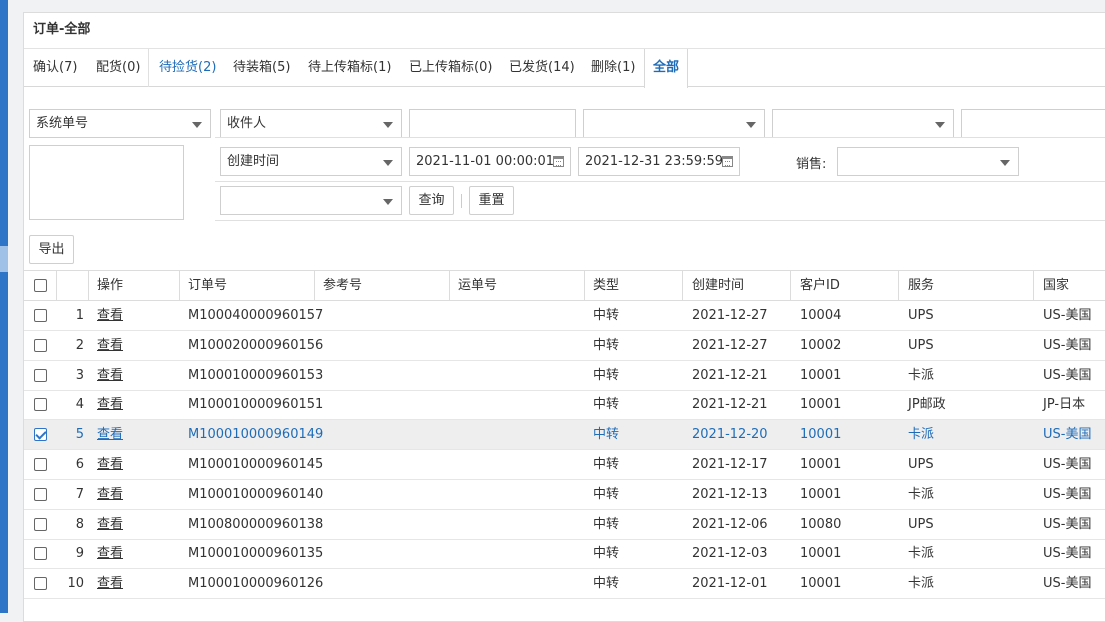 The image size is (1105, 622). Describe the element at coordinates (388, 163) in the screenshot. I see `chevron-down-icon` at that location.